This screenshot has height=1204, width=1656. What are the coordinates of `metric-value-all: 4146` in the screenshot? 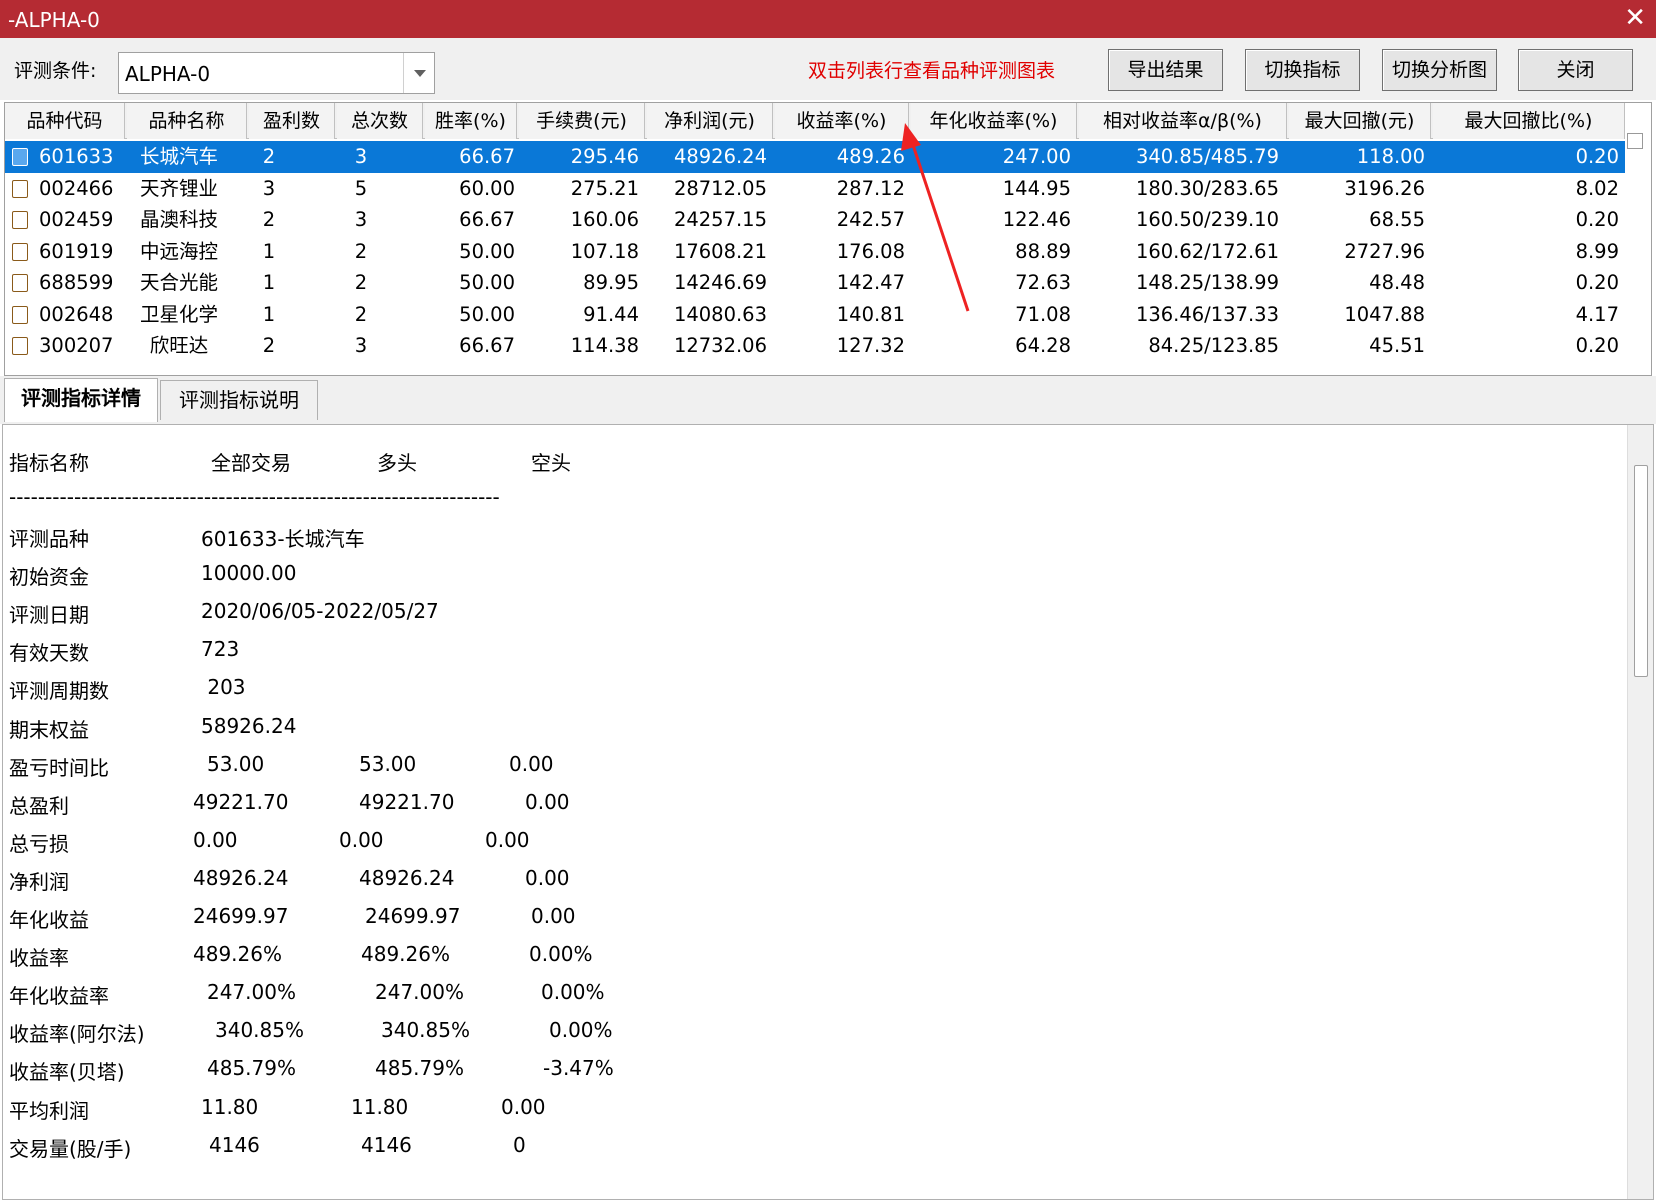 It's located at (234, 1145).